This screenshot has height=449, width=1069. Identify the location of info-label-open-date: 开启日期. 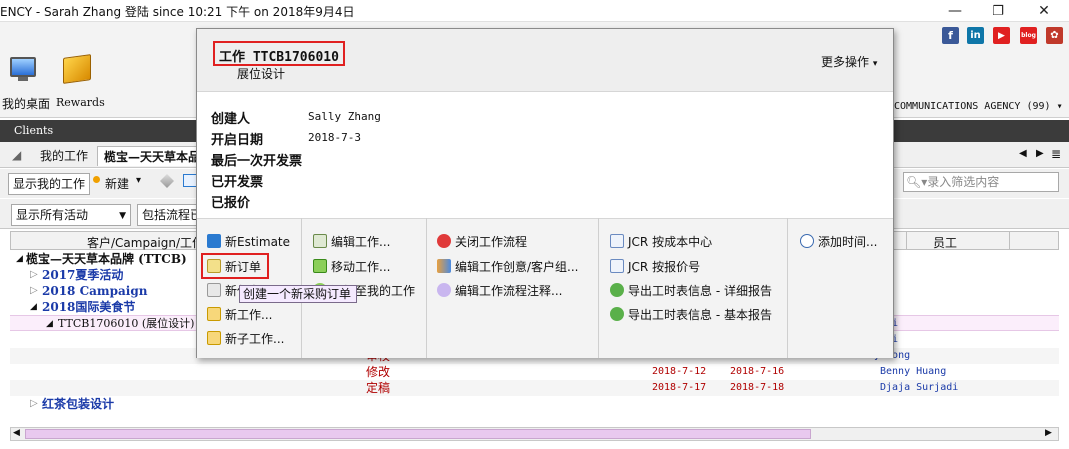
(237, 140).